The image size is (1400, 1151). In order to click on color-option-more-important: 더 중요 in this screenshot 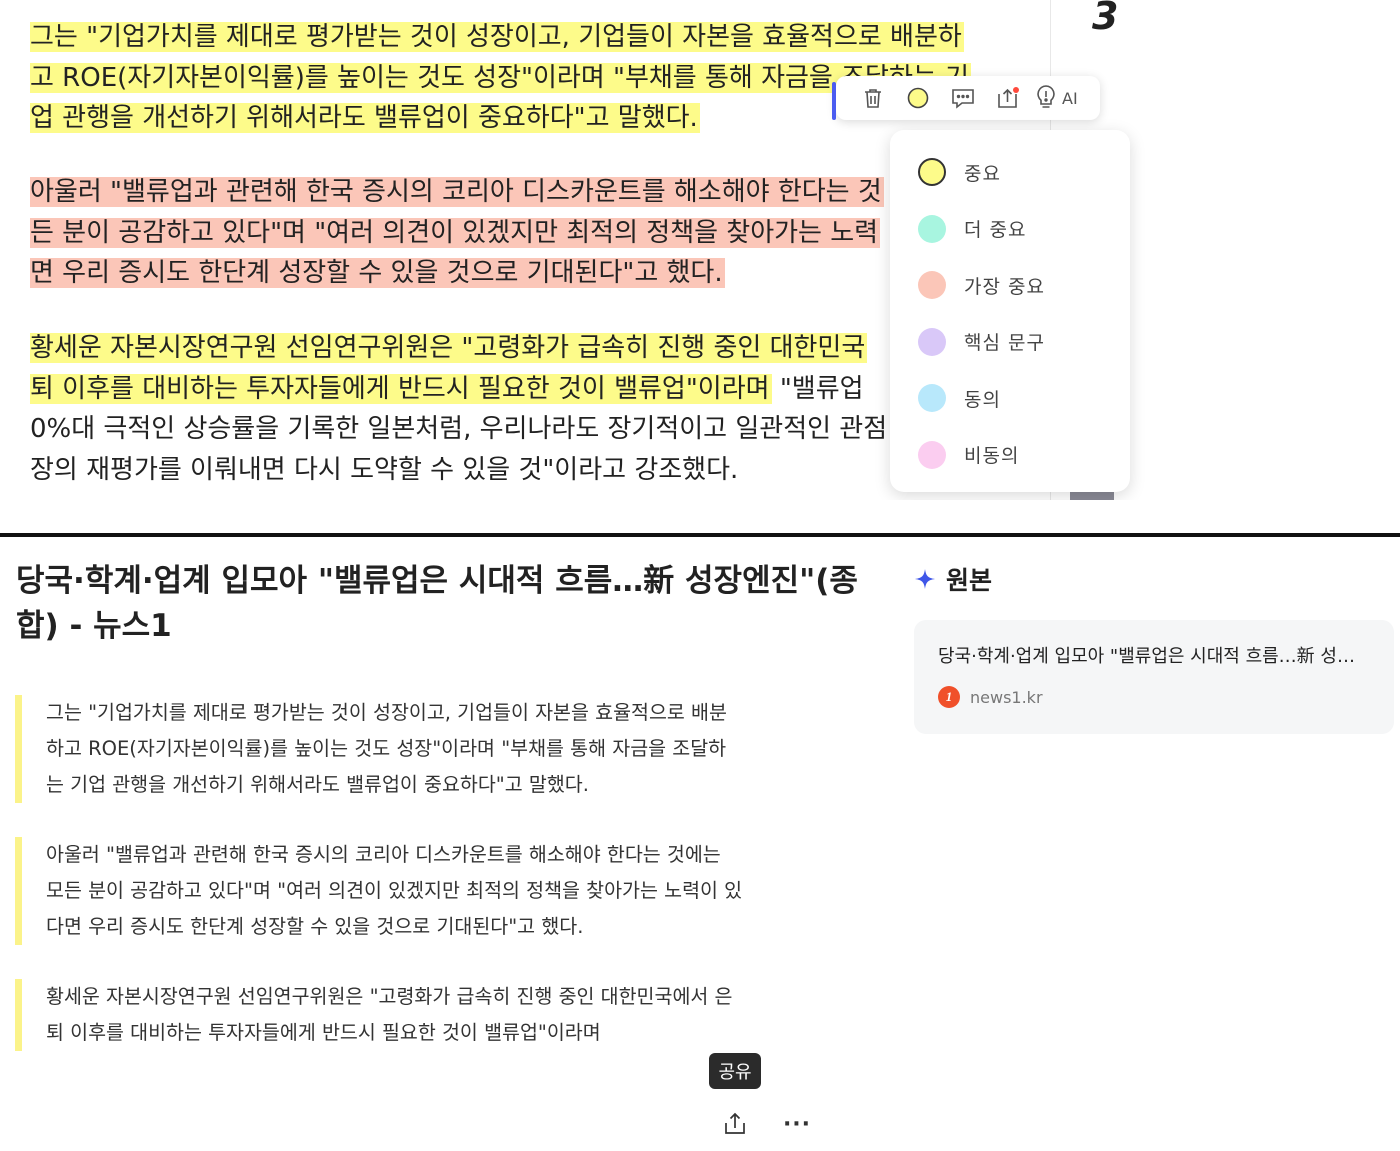, I will do `click(1010, 229)`.